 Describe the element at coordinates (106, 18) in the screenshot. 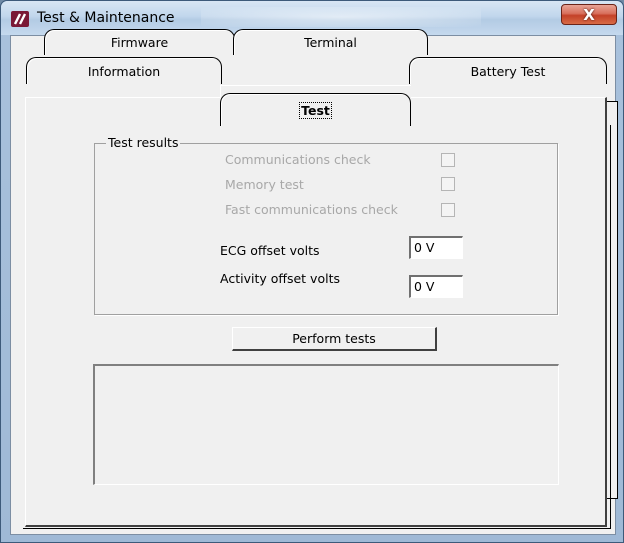

I see `window-title: Test & Maintenance` at that location.